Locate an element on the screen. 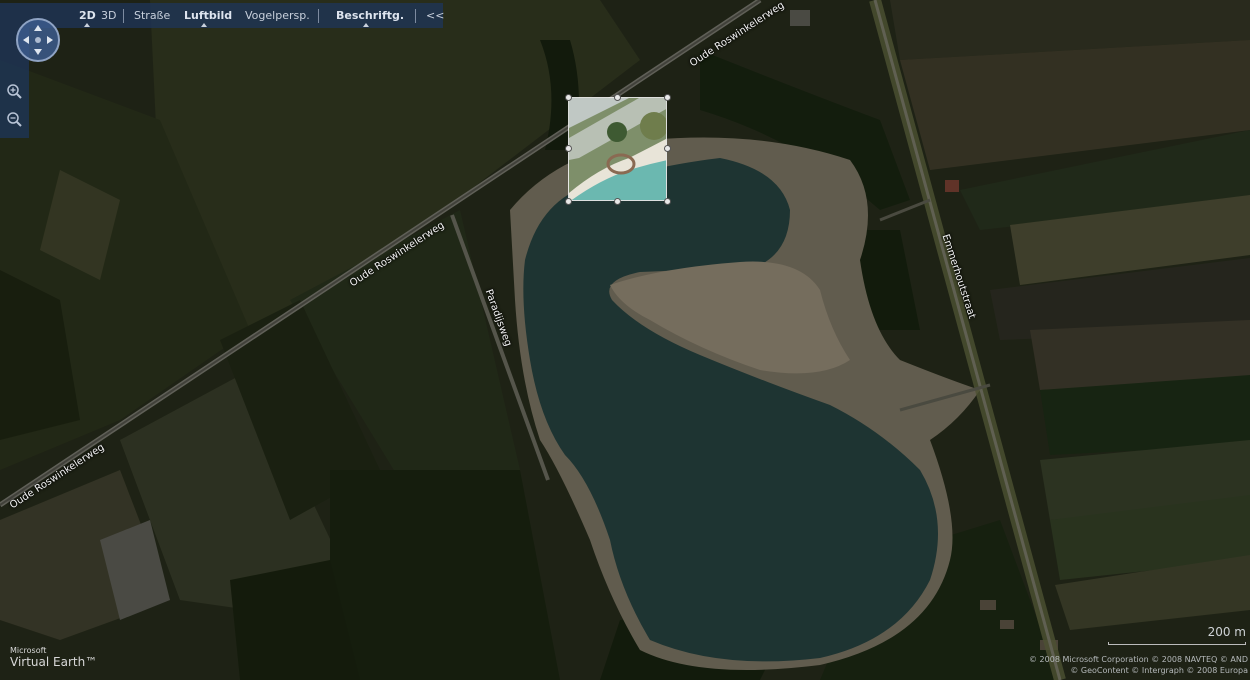  selection-handle-s is located at coordinates (617, 201).